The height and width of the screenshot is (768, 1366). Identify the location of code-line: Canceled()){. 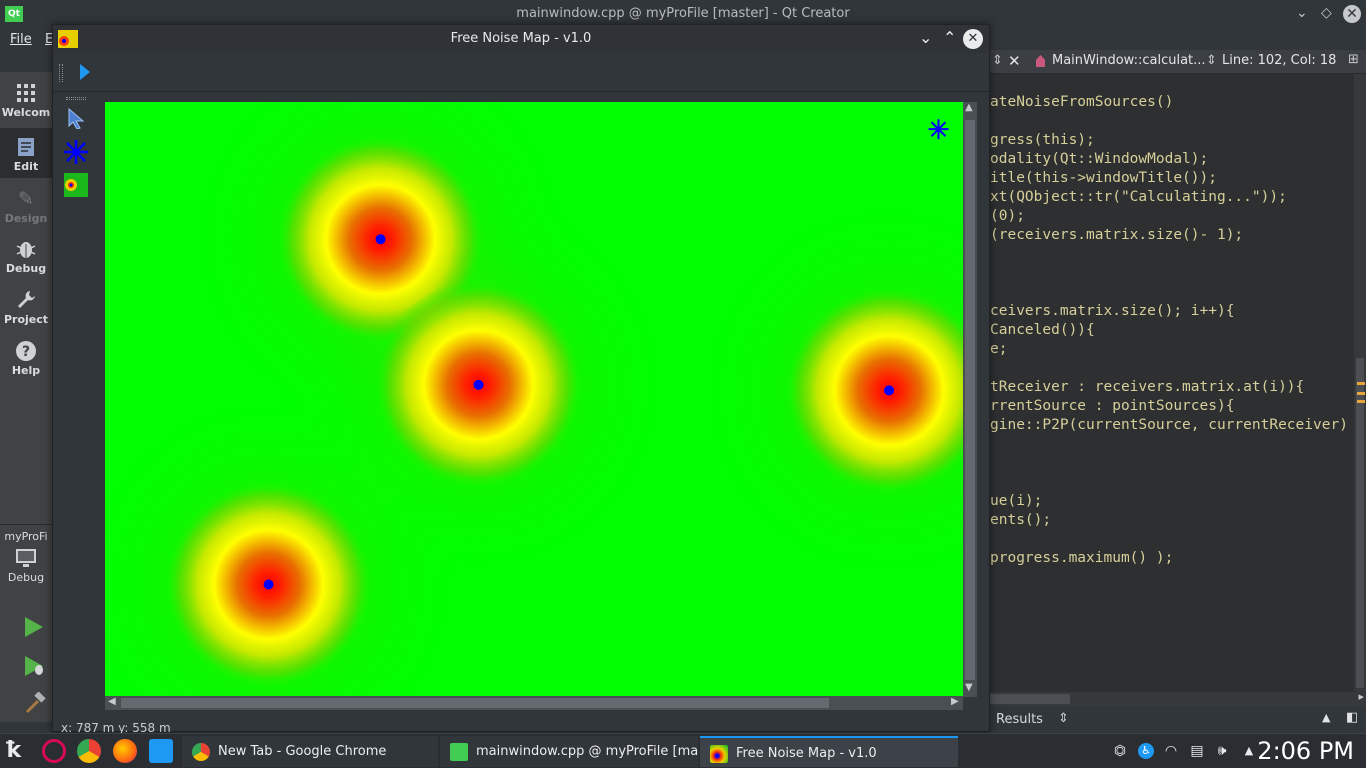
(1042, 330).